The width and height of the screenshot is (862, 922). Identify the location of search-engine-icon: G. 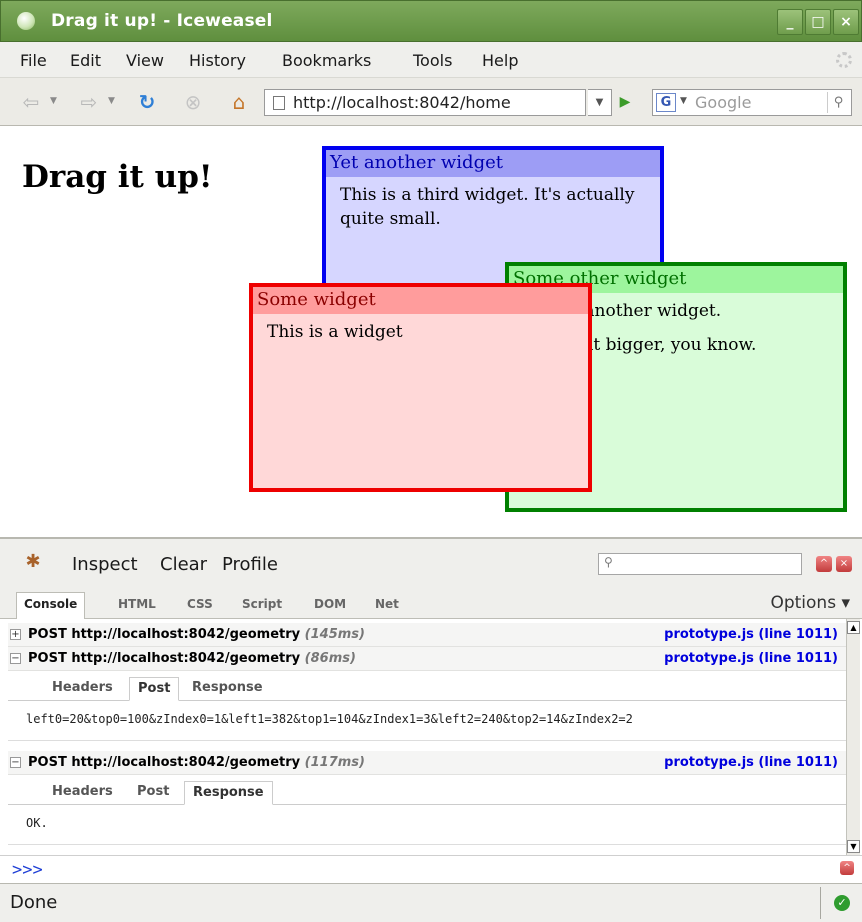
(666, 102).